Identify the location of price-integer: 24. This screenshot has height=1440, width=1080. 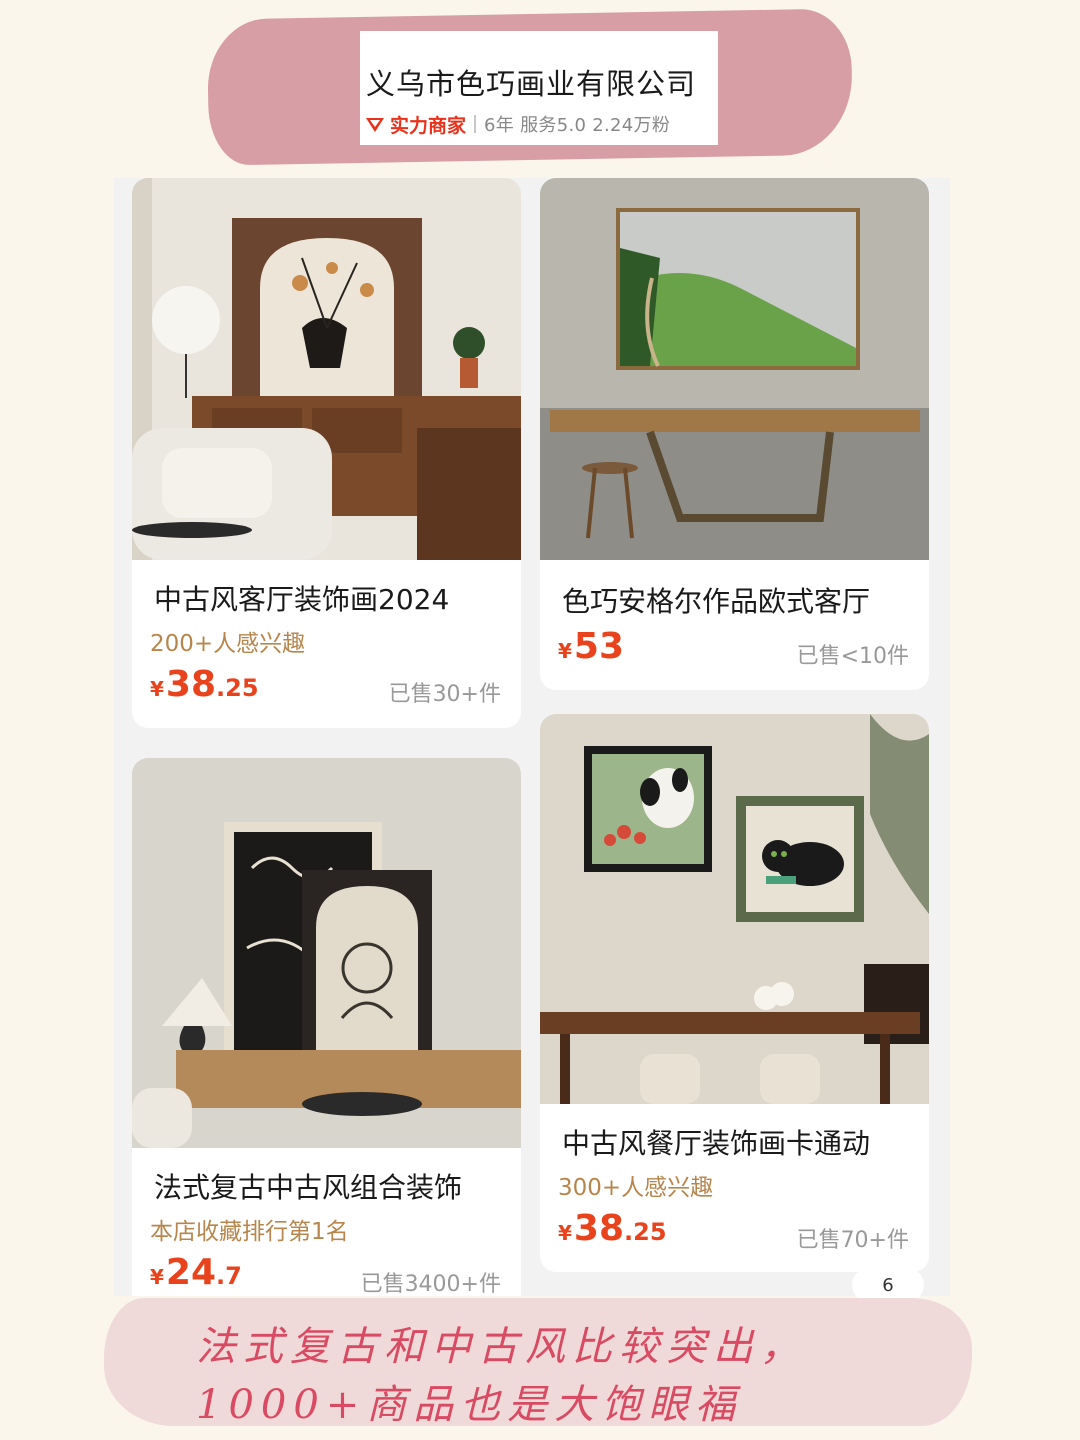
(191, 1272).